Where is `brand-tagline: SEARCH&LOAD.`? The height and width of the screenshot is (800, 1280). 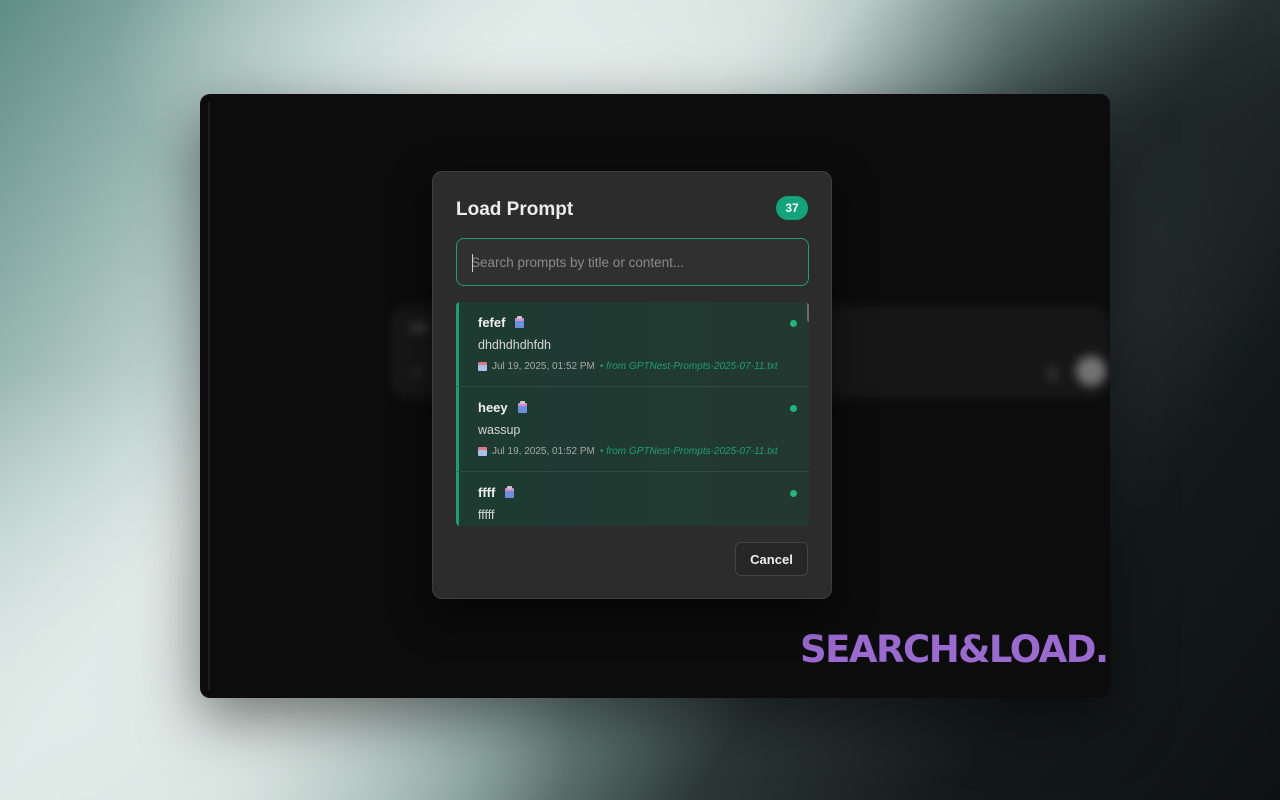 brand-tagline: SEARCH&LOAD. is located at coordinates (954, 649).